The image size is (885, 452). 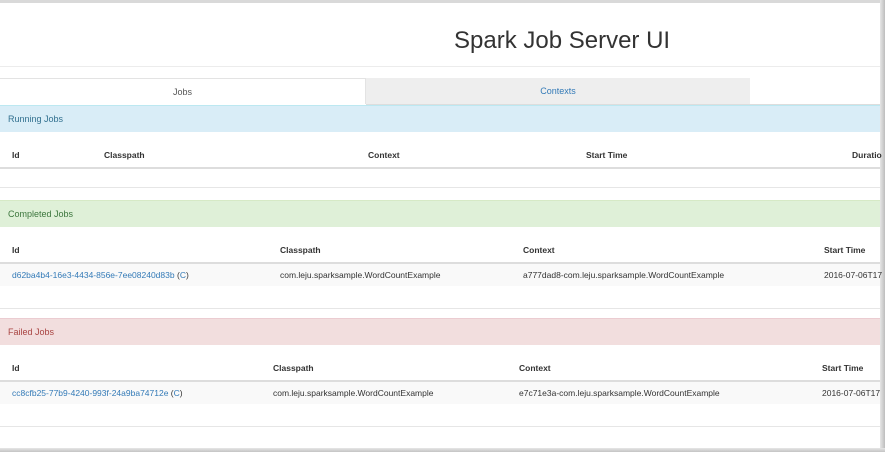 I want to click on completed-jobs-heading: Completed Jobs, so click(x=440, y=213).